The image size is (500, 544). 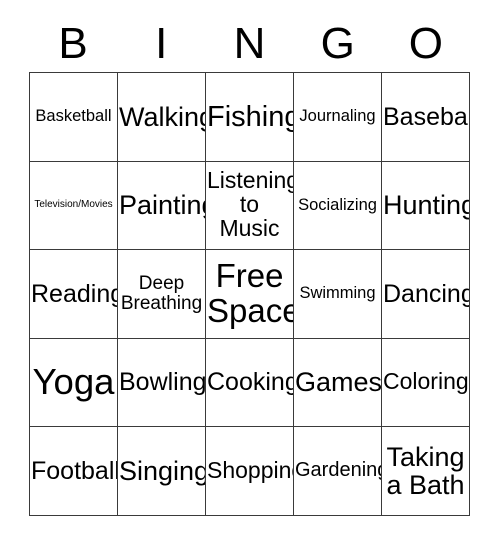 I want to click on bingo-cell: Deep Breathing, so click(x=162, y=294).